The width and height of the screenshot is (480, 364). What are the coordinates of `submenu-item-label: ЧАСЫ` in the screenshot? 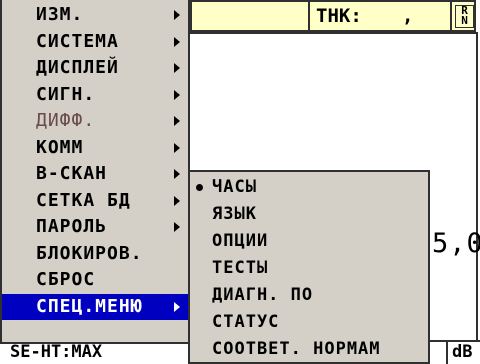 It's located at (234, 187).